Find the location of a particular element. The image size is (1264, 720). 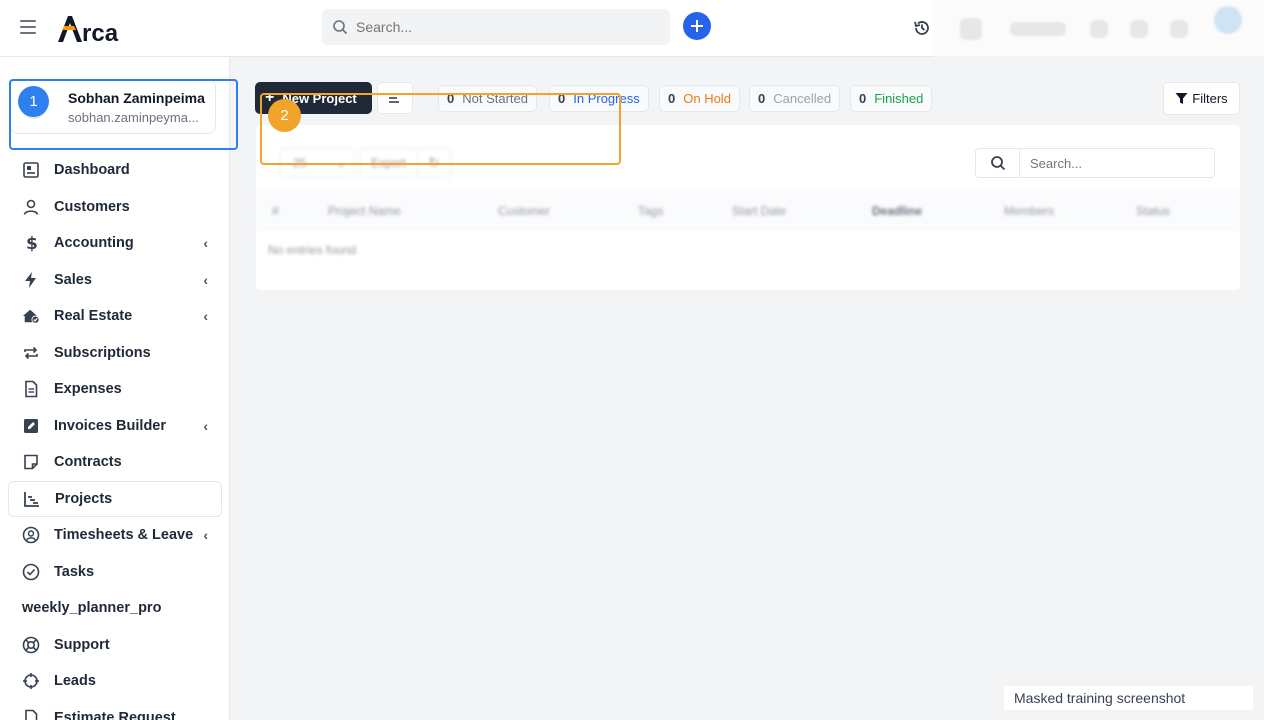

quick-add-button is located at coordinates (697, 26).